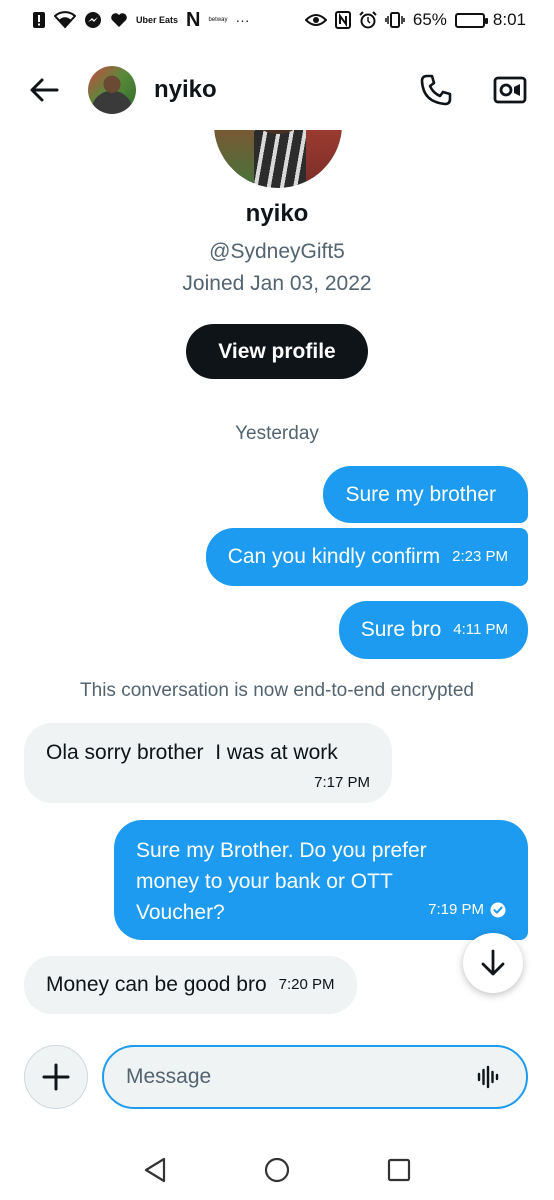  What do you see at coordinates (480, 629) in the screenshot?
I see `message-time: 4:11 PM` at bounding box center [480, 629].